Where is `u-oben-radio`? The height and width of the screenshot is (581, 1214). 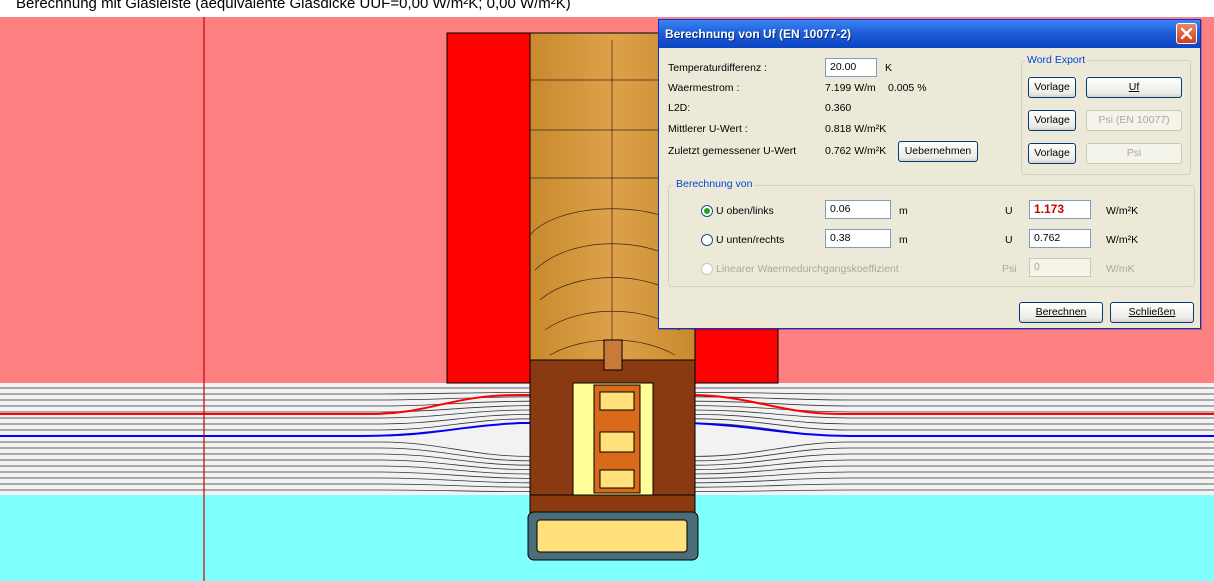
u-oben-radio is located at coordinates (707, 211).